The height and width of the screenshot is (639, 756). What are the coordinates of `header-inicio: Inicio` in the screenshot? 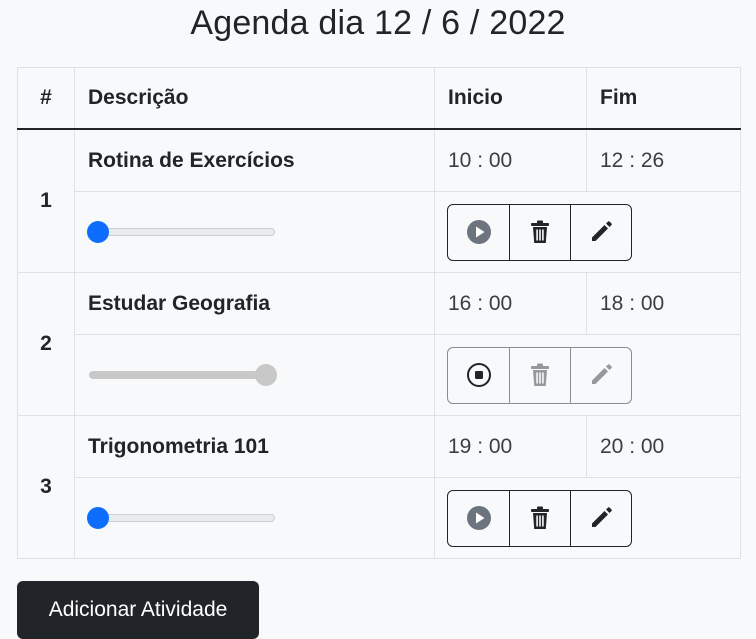 It's located at (510, 98).